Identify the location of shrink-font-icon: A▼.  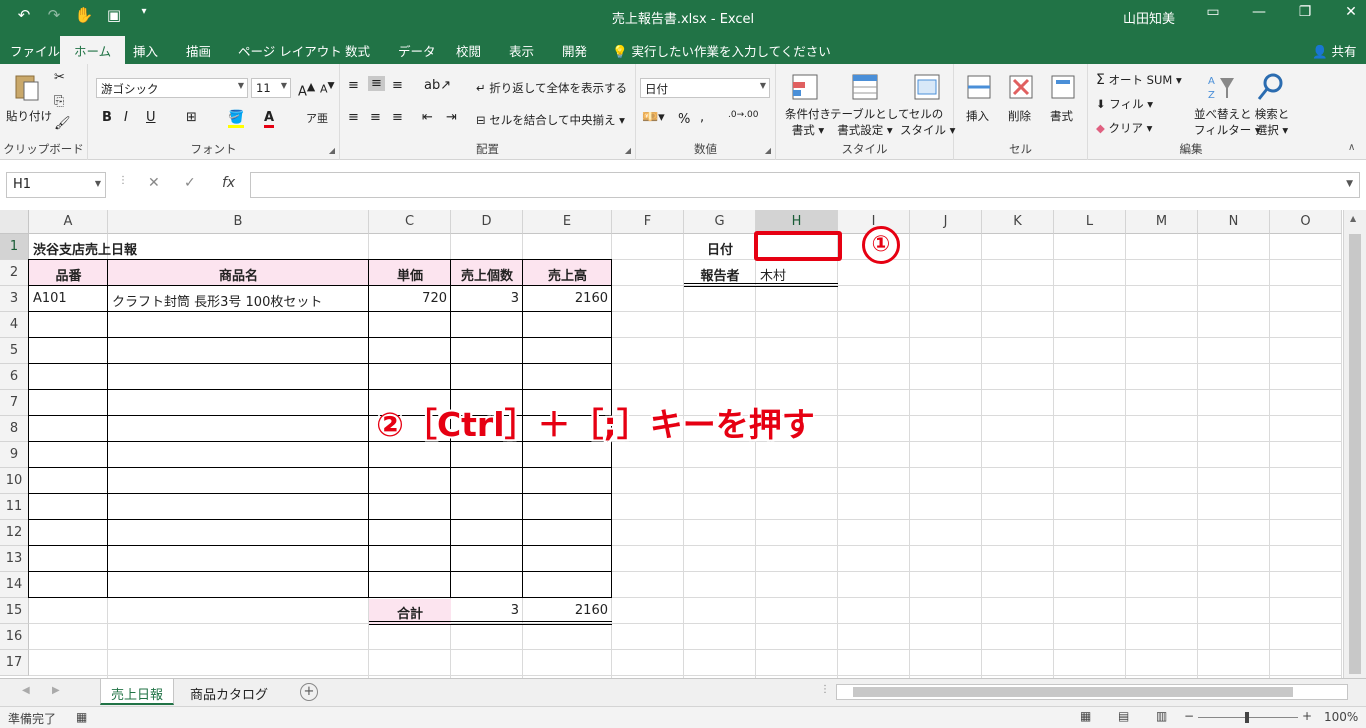
(327, 88).